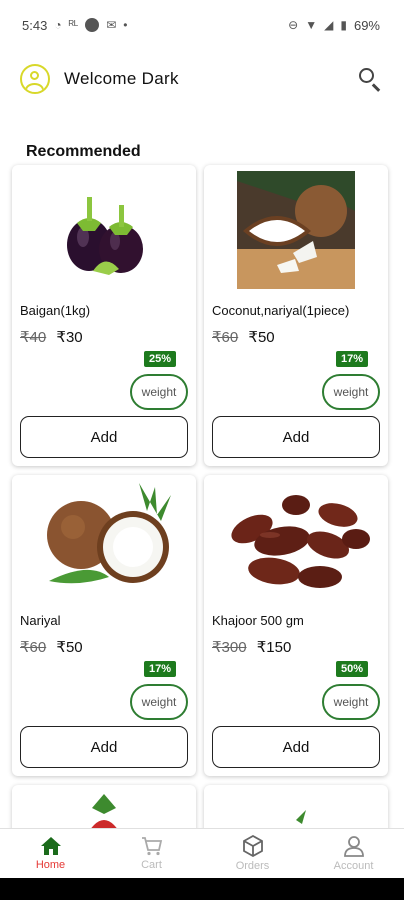 The image size is (404, 900). I want to click on battery-level: 69%, so click(366, 25).